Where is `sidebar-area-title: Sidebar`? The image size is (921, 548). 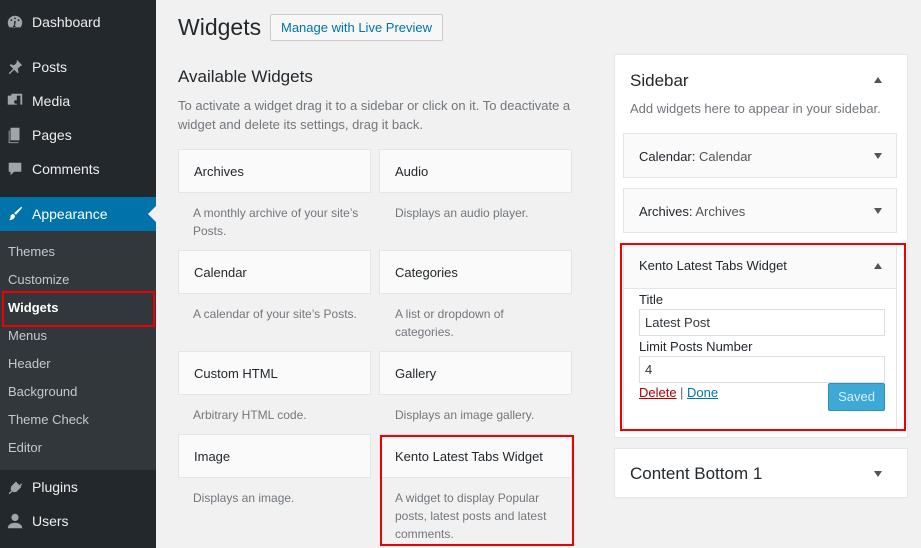 sidebar-area-title: Sidebar is located at coordinates (659, 80).